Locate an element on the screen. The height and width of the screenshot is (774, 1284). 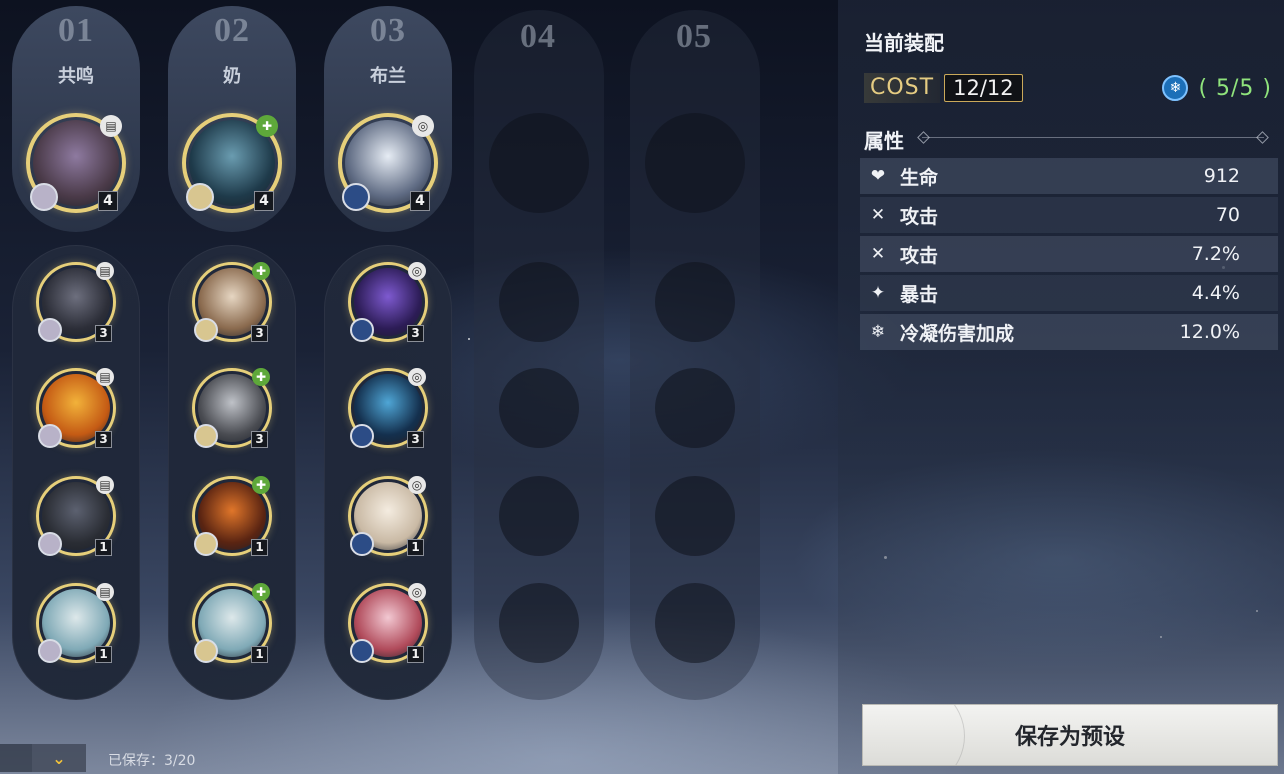
stat-value: 12.0% is located at coordinates (1209, 332).